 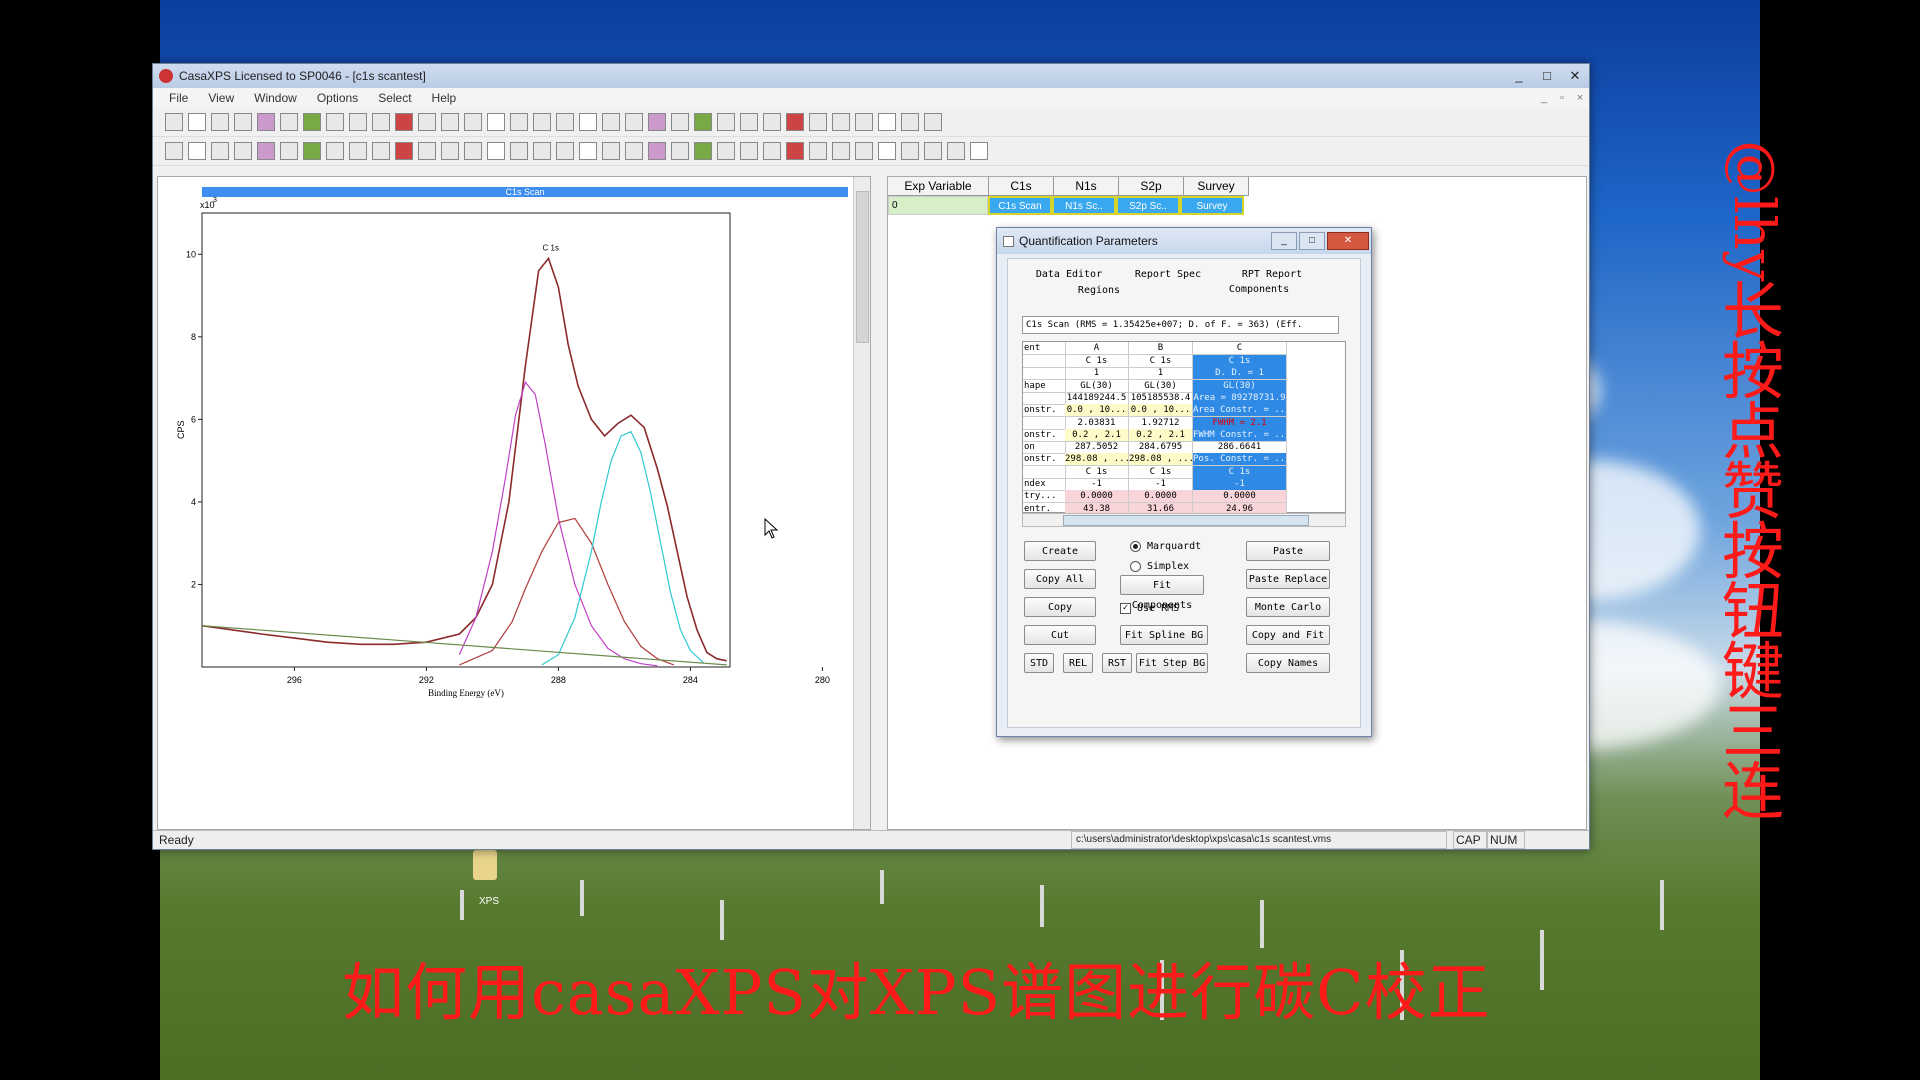 I want to click on grid-cell: D. D. = 1, so click(x=1240, y=374).